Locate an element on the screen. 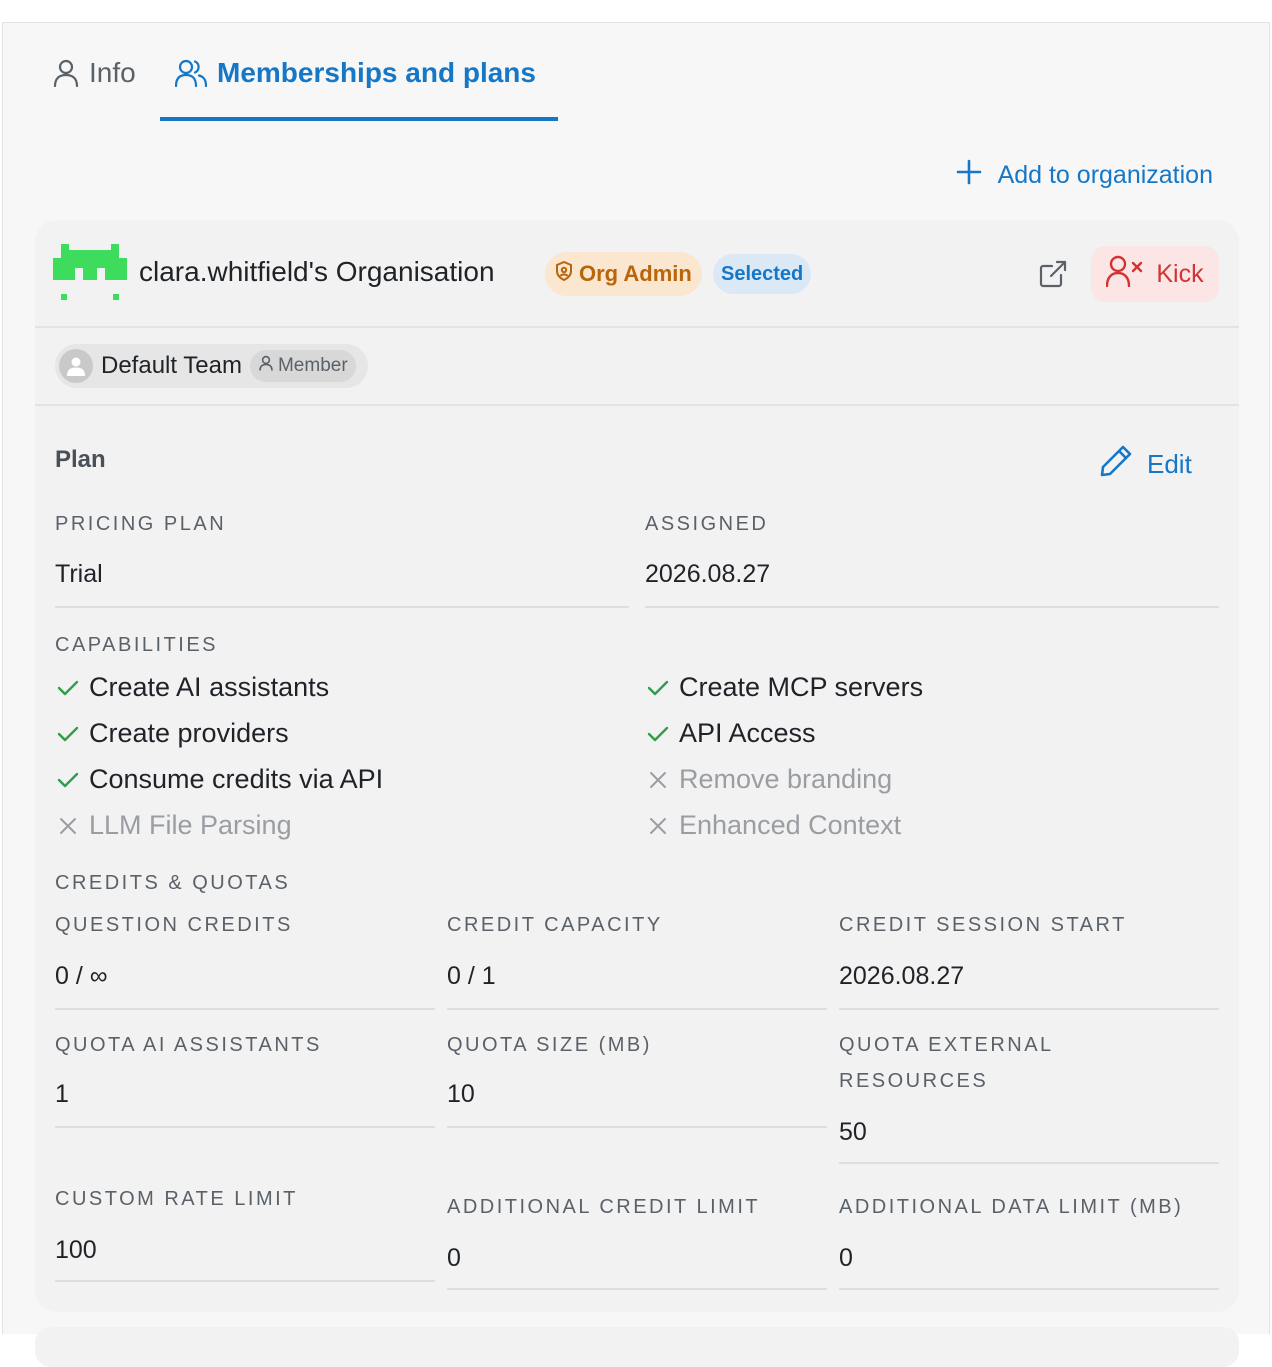  capability-label: Create AI assistants is located at coordinates (209, 687).